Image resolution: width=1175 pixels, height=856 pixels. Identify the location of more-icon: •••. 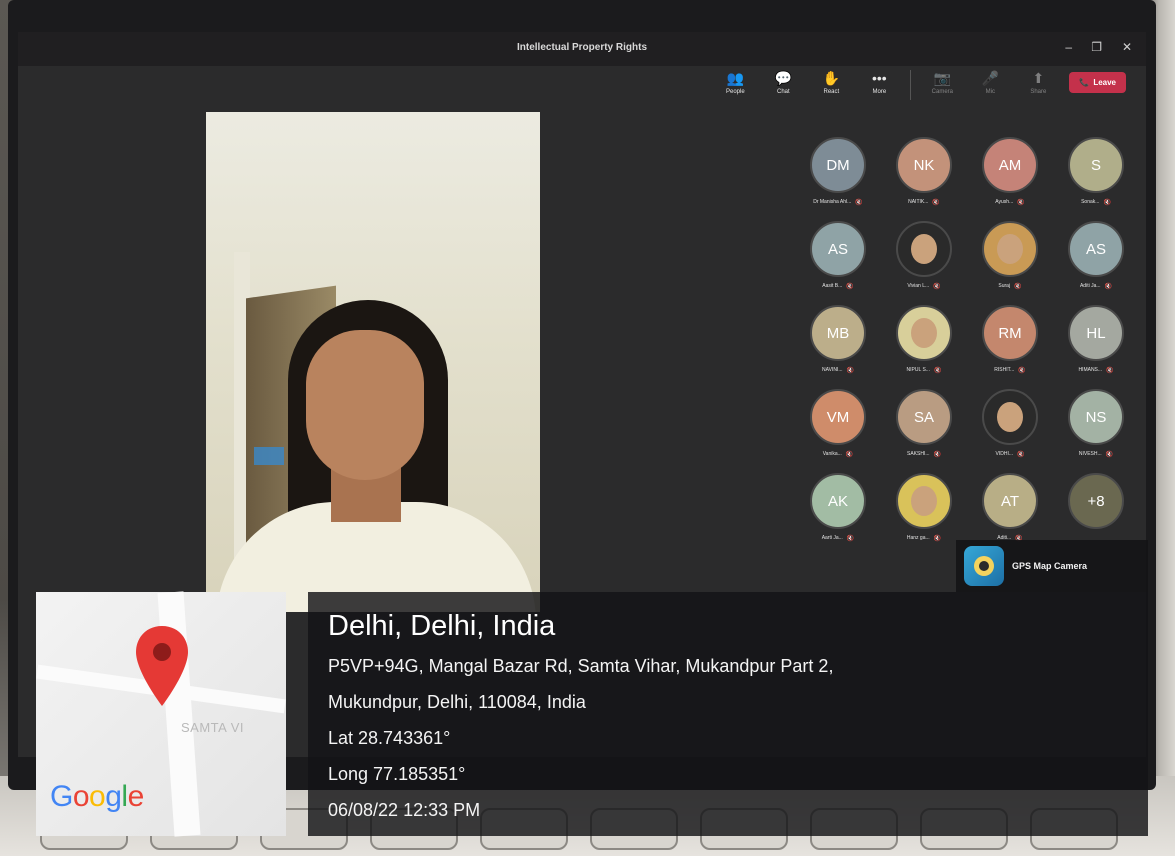
(879, 78).